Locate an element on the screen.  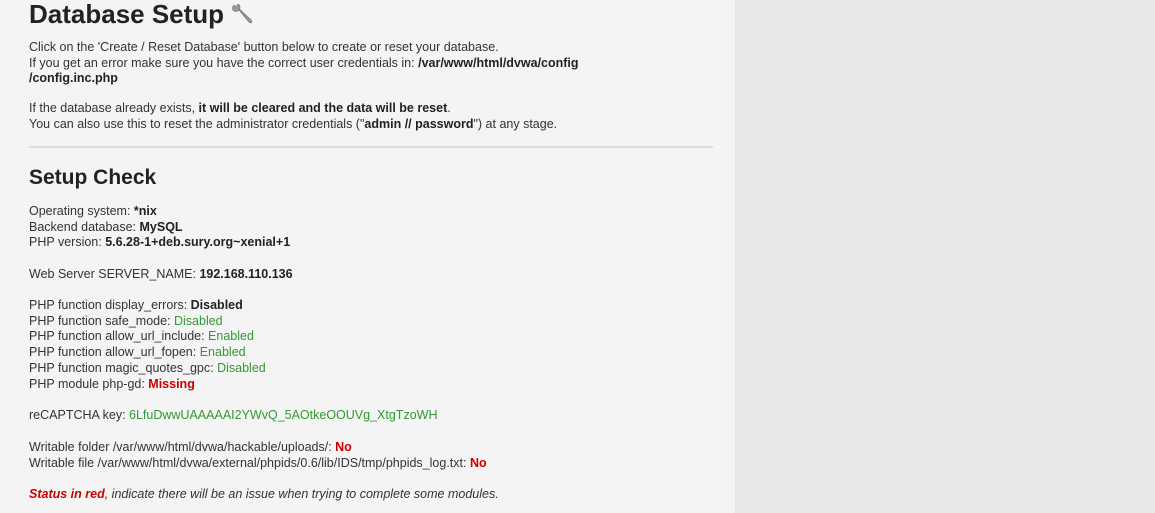
intro-line-4-suffix: ") at any stage. is located at coordinates (515, 123).